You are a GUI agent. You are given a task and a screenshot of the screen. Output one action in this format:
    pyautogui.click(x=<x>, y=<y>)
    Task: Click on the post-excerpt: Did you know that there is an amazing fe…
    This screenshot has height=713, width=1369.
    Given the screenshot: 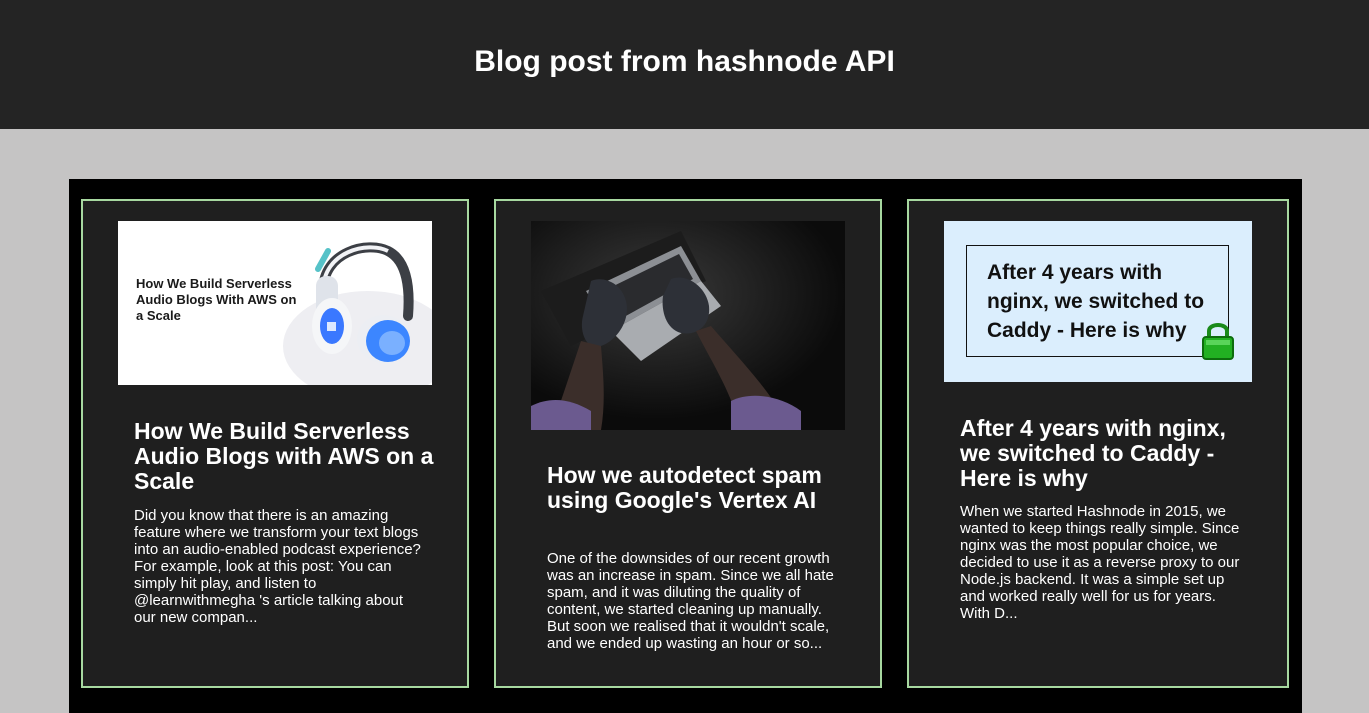 What is the action you would take?
    pyautogui.click(x=277, y=566)
    